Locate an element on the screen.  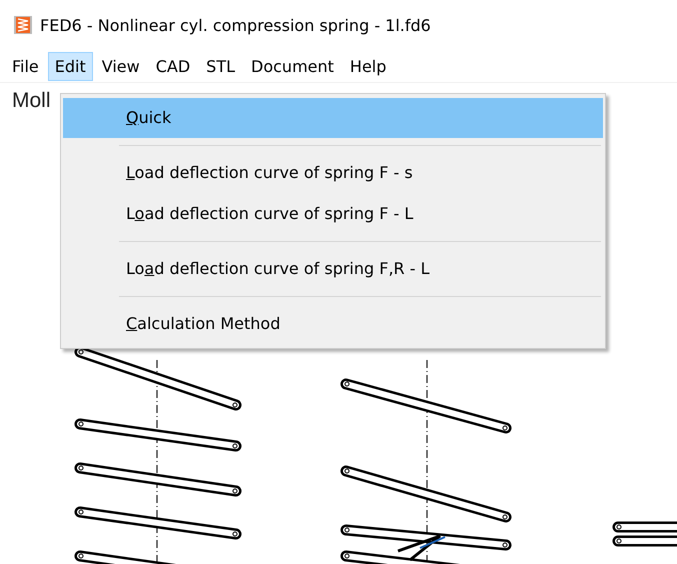
spring-icon is located at coordinates (23, 25).